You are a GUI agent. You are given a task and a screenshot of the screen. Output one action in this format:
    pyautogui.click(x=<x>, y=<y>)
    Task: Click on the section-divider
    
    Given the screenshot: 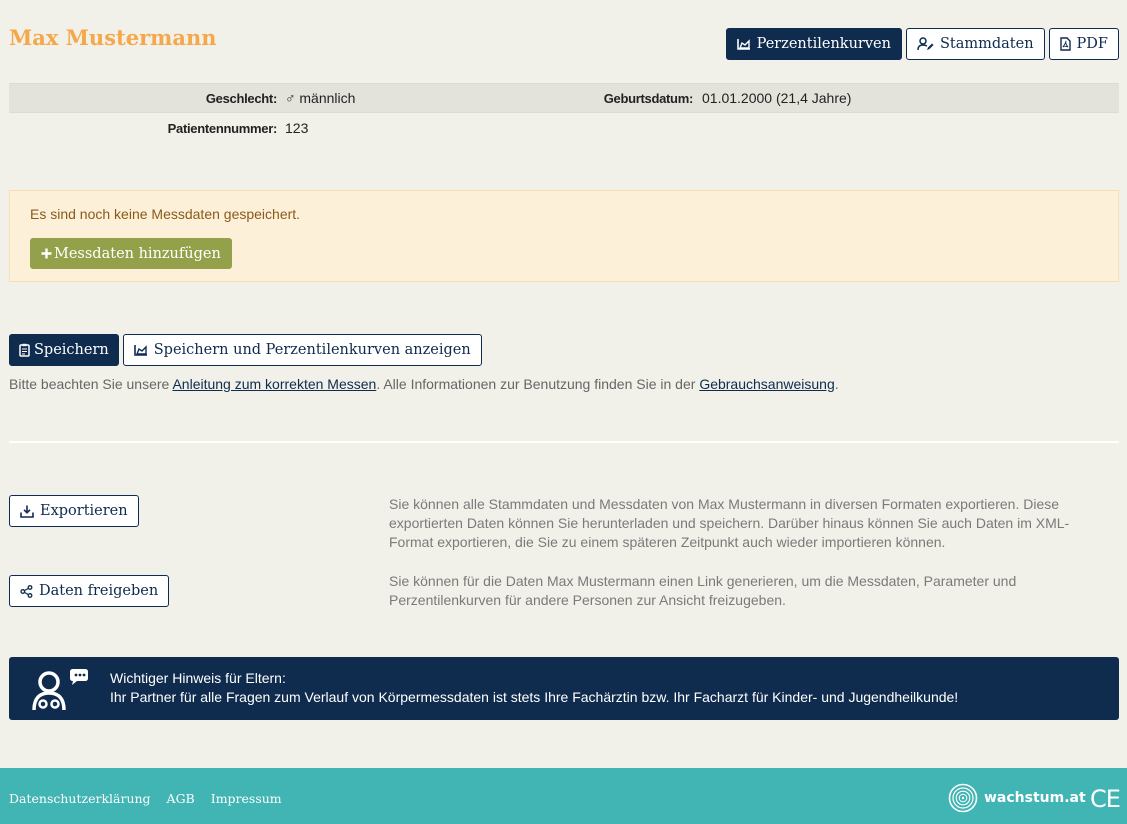 What is the action you would take?
    pyautogui.click(x=564, y=442)
    